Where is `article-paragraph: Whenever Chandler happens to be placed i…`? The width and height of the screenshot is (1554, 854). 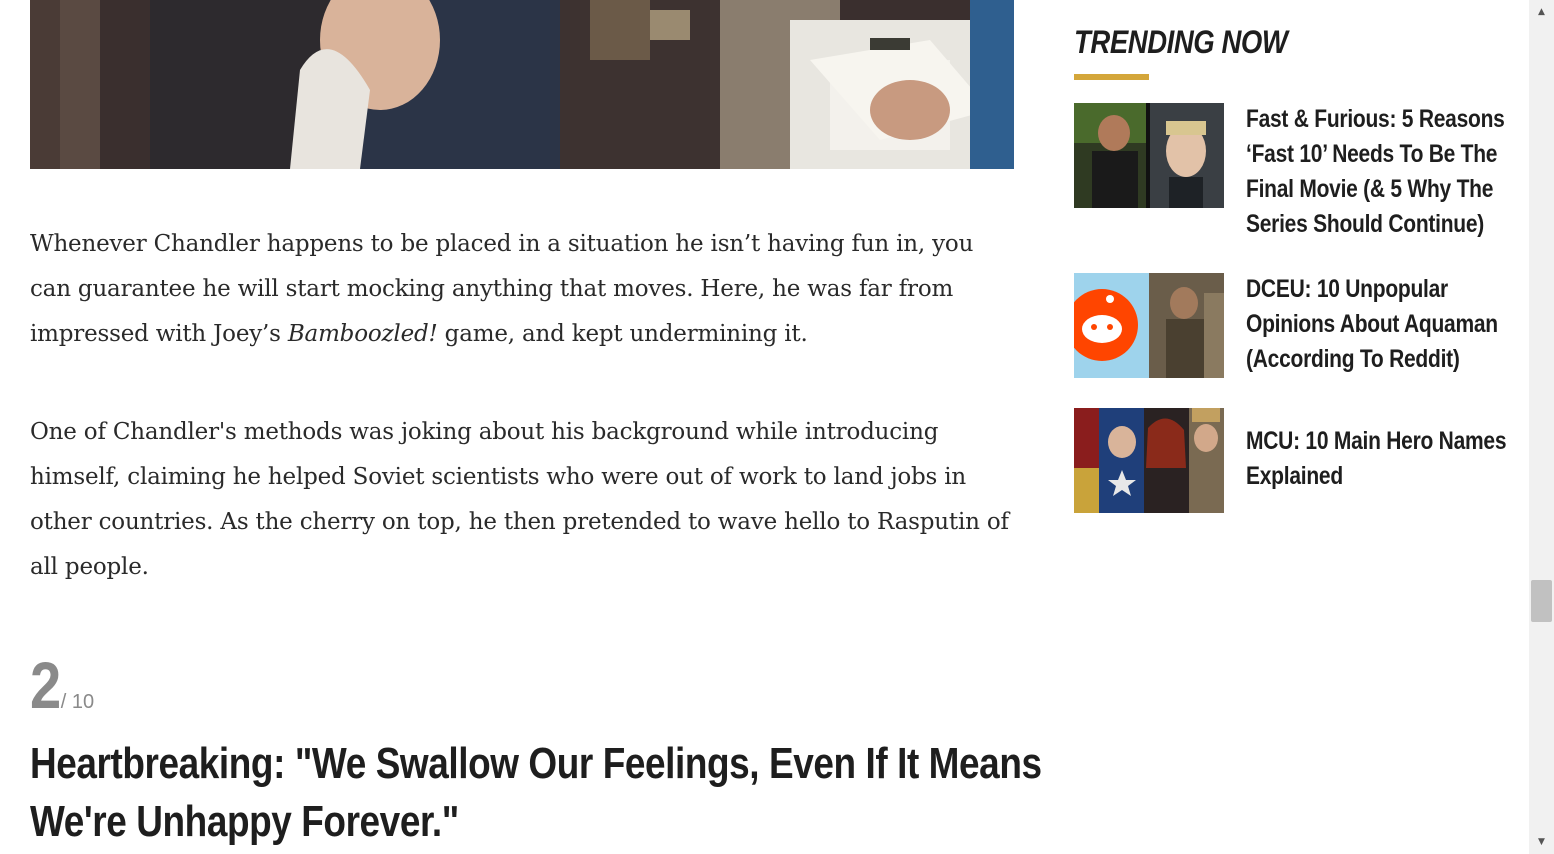 article-paragraph: Whenever Chandler happens to be placed i… is located at coordinates (522, 289).